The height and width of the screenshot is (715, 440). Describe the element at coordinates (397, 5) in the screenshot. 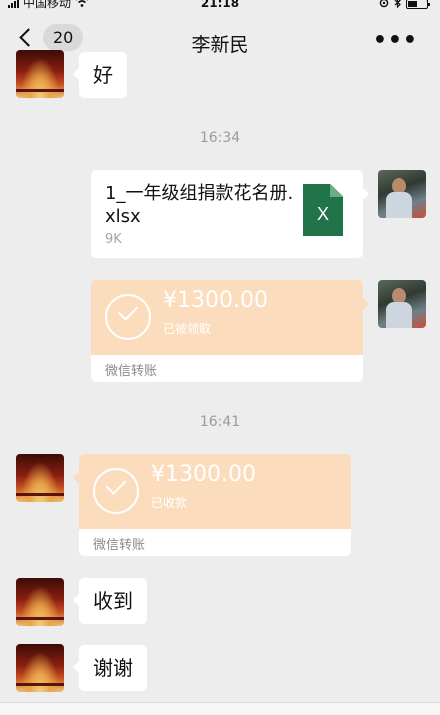

I see `bluetooth-icon` at that location.